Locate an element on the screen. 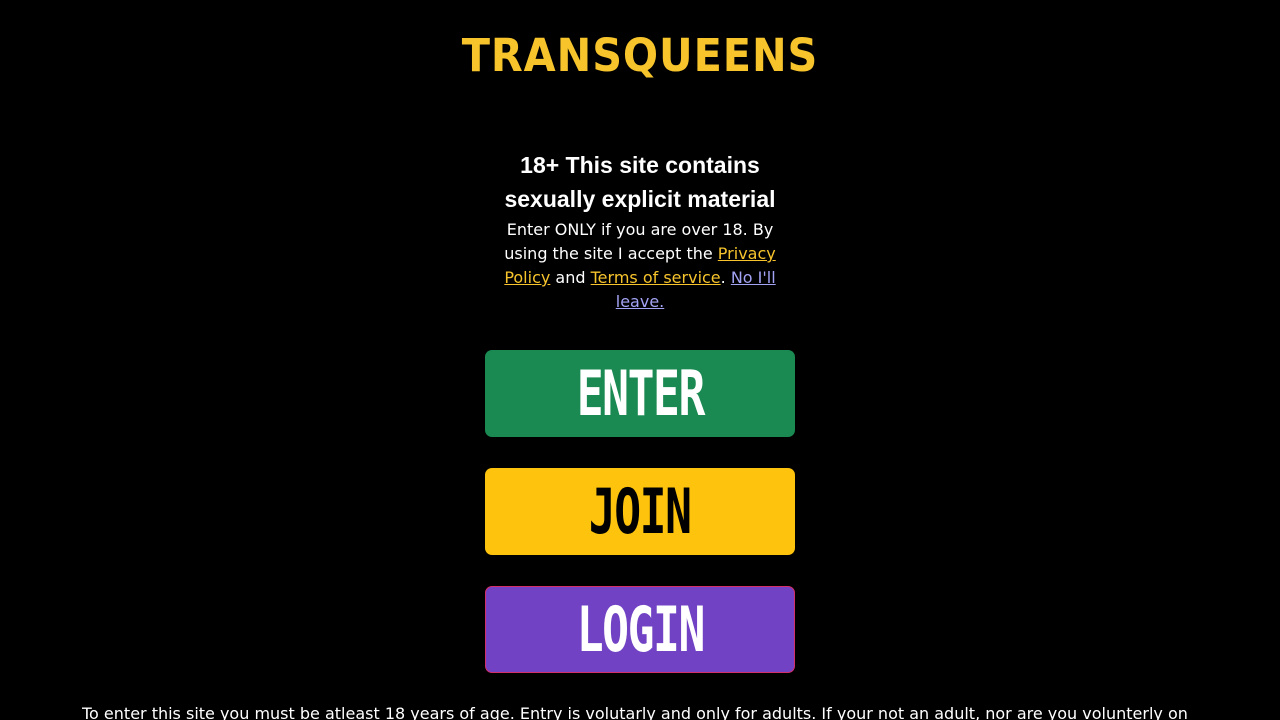 The width and height of the screenshot is (1280, 720). join-button: JOIN is located at coordinates (640, 511).